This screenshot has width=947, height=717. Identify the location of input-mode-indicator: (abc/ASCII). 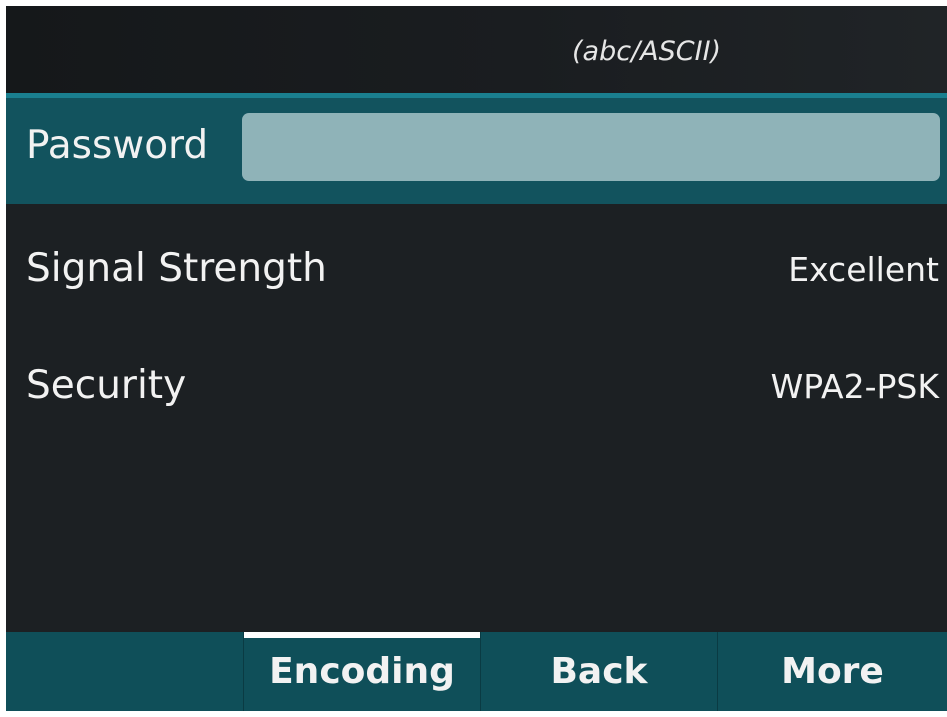
(647, 51).